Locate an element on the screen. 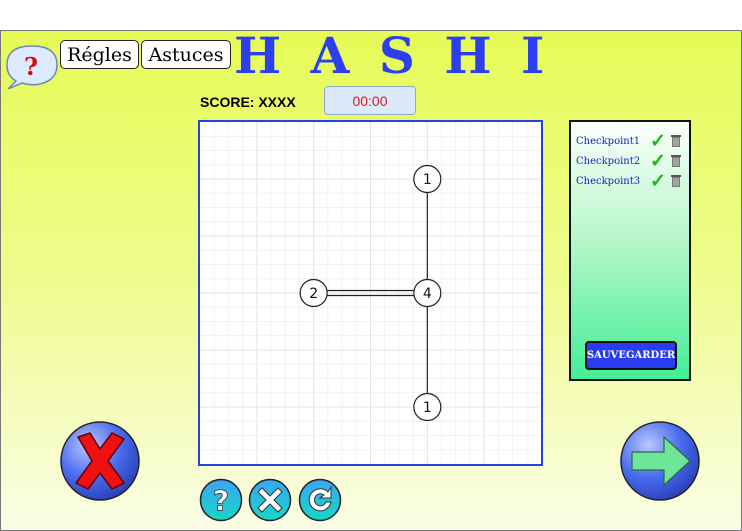  timer-display: 00:00 is located at coordinates (370, 100).